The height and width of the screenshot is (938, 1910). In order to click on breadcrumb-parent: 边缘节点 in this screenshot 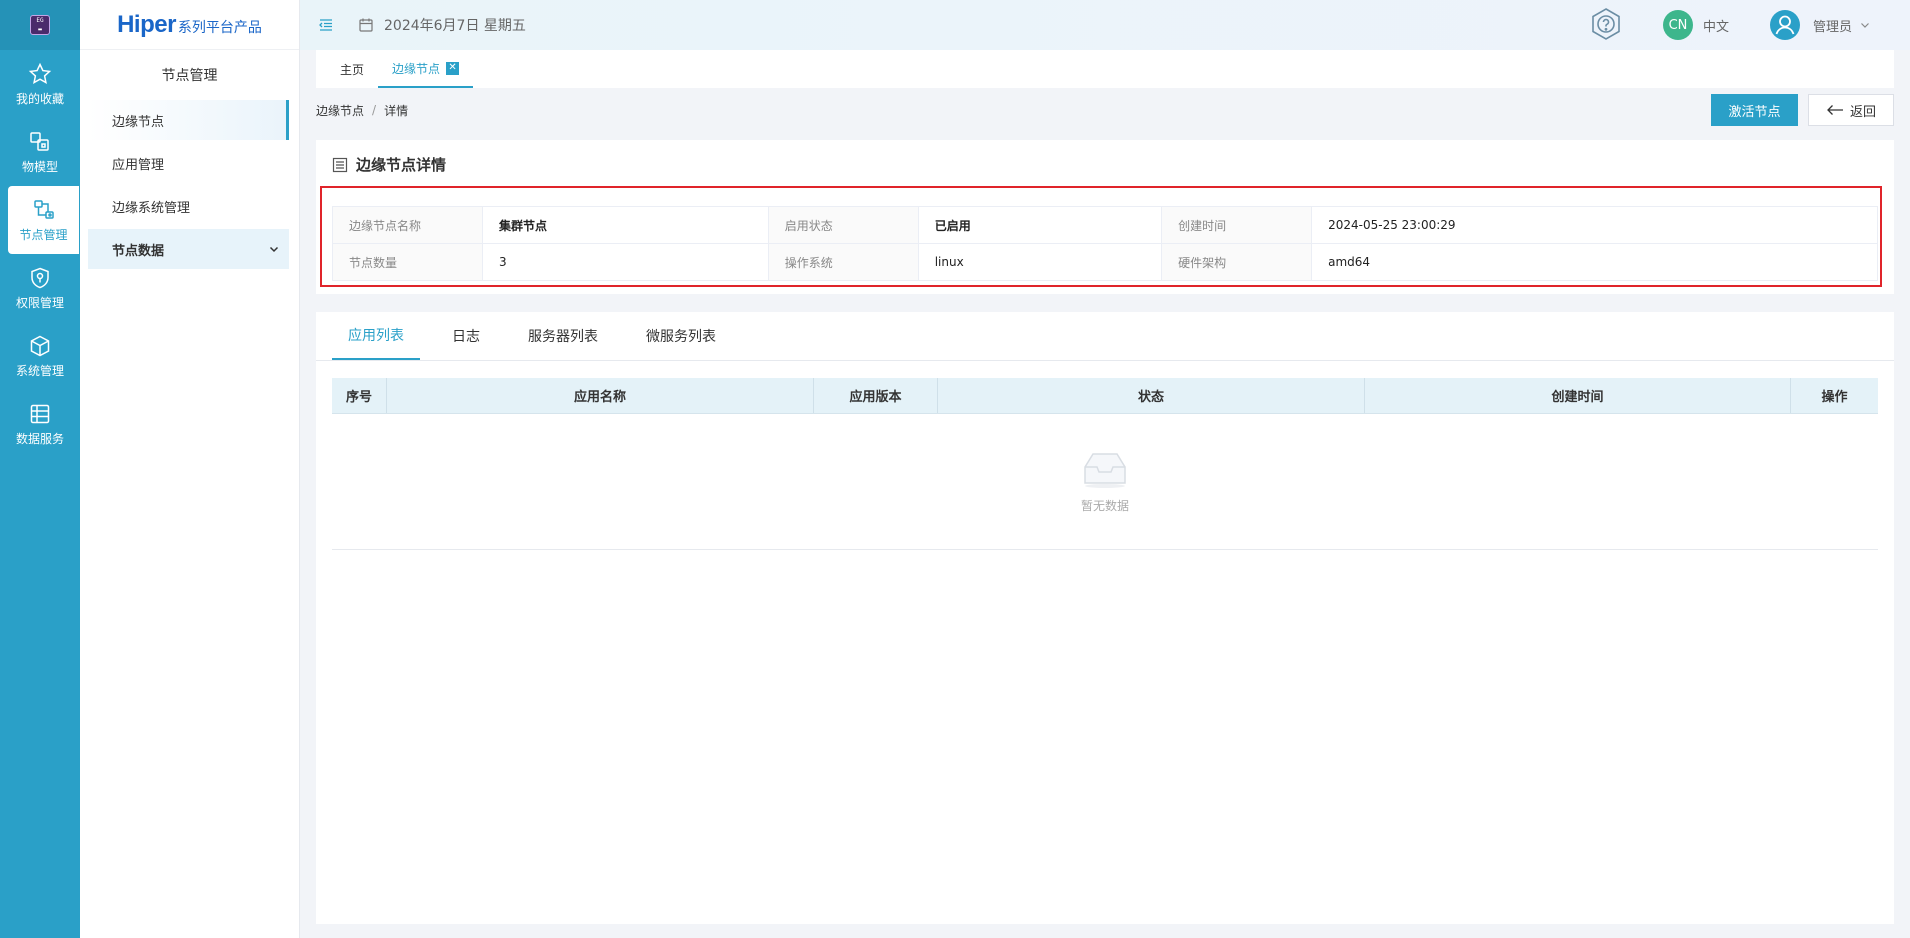, I will do `click(340, 110)`.